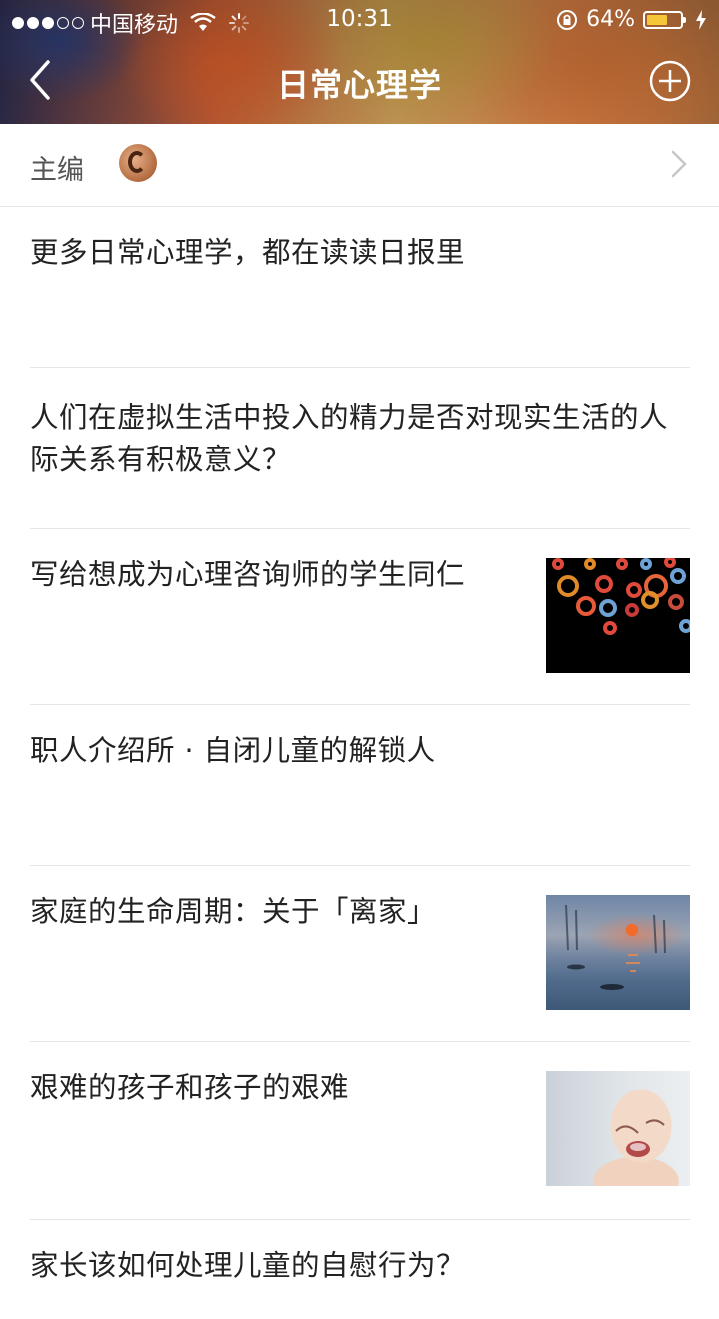  Describe the element at coordinates (670, 81) in the screenshot. I see `add-button` at that location.